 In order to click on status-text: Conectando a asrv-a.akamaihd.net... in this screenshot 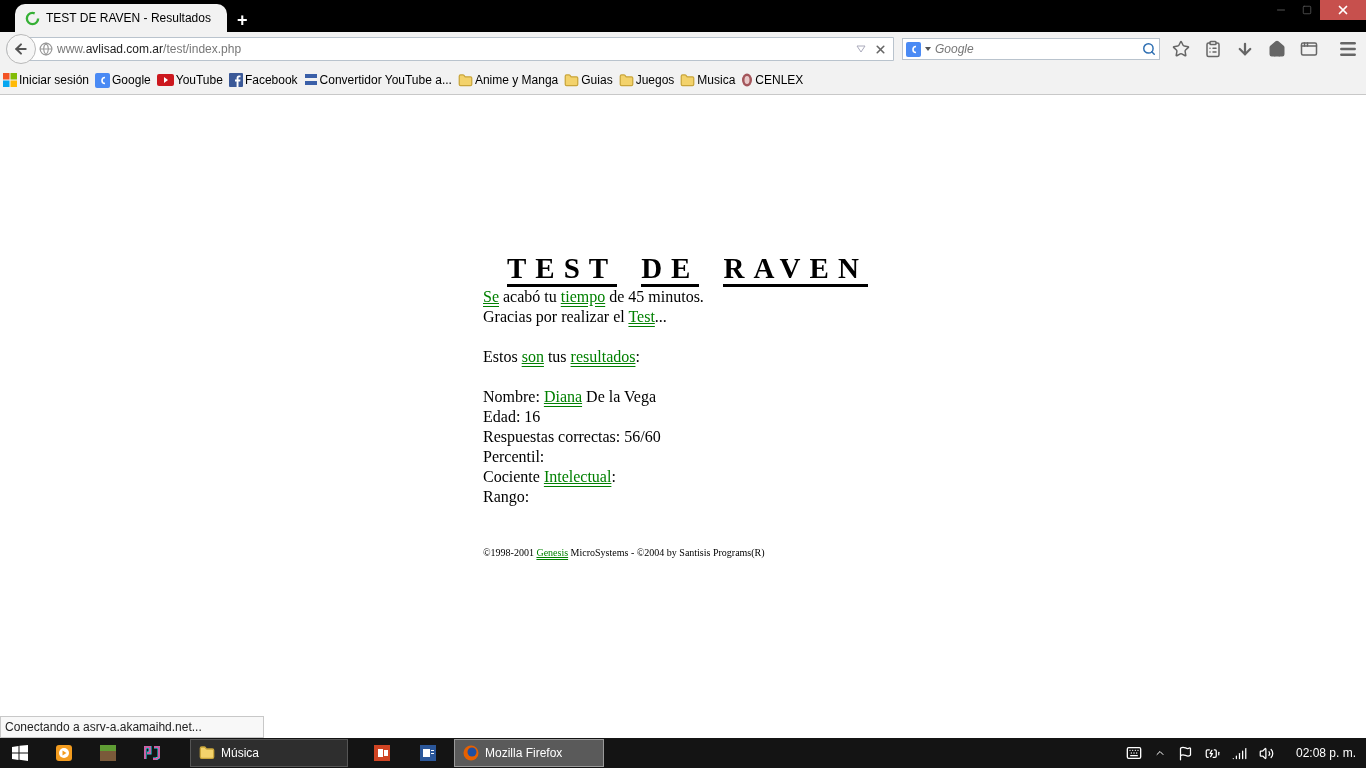, I will do `click(132, 727)`.